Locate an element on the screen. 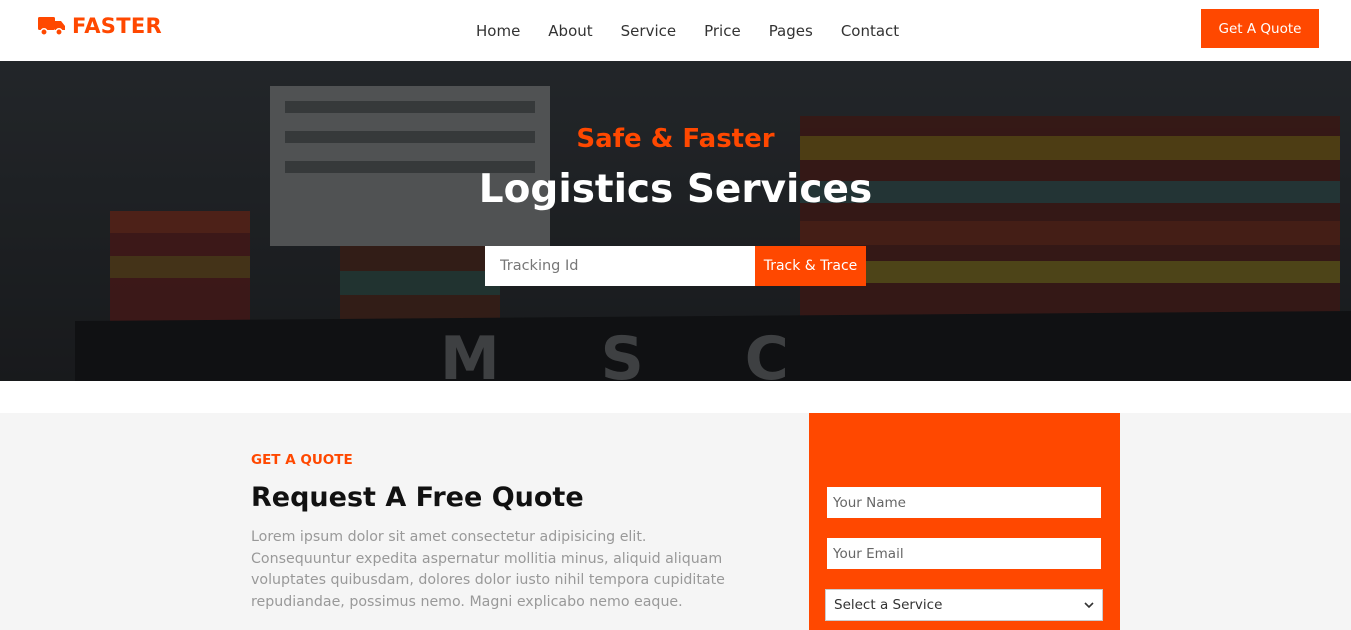  brand-name: FASTER is located at coordinates (117, 26).